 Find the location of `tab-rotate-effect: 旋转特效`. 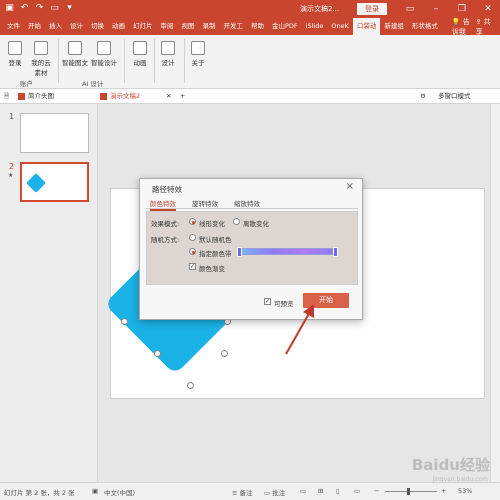

tab-rotate-effect: 旋转特效 is located at coordinates (205, 203).